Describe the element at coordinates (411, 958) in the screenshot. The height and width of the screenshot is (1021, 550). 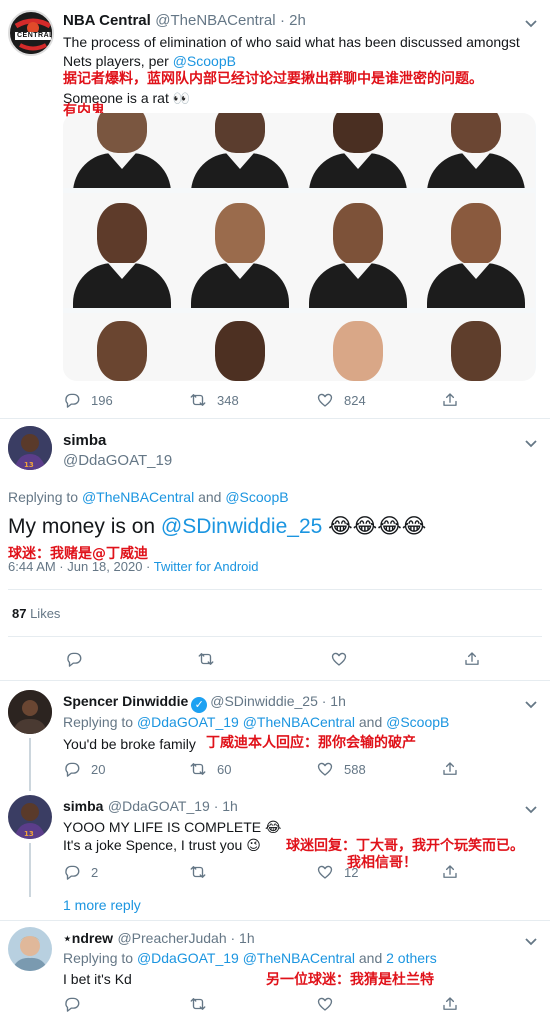
I see `mention-link: 2 others` at that location.